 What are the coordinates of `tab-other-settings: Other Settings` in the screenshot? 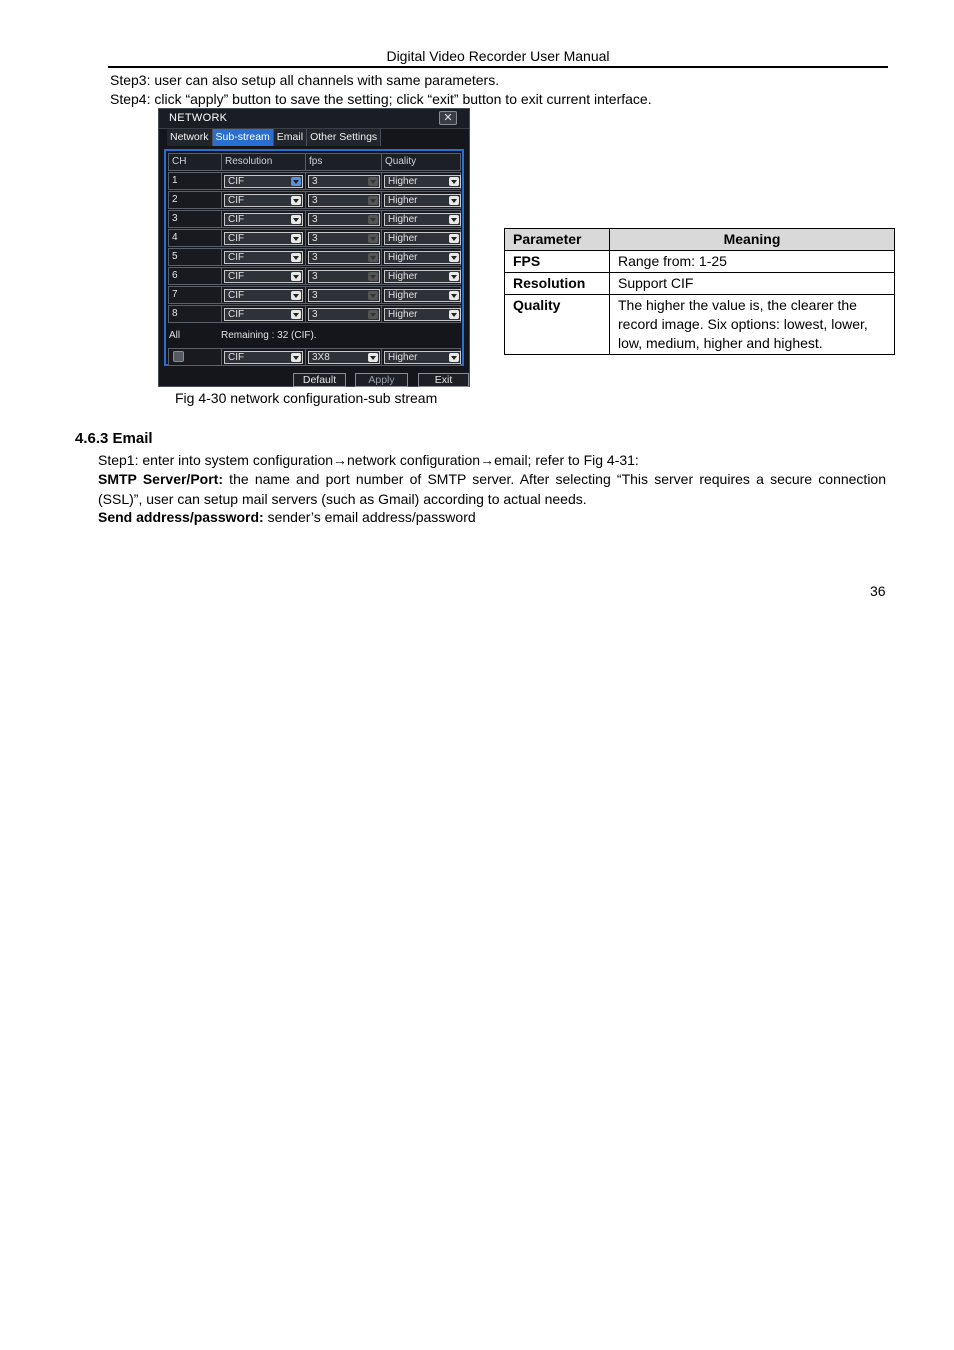 It's located at (344, 137).